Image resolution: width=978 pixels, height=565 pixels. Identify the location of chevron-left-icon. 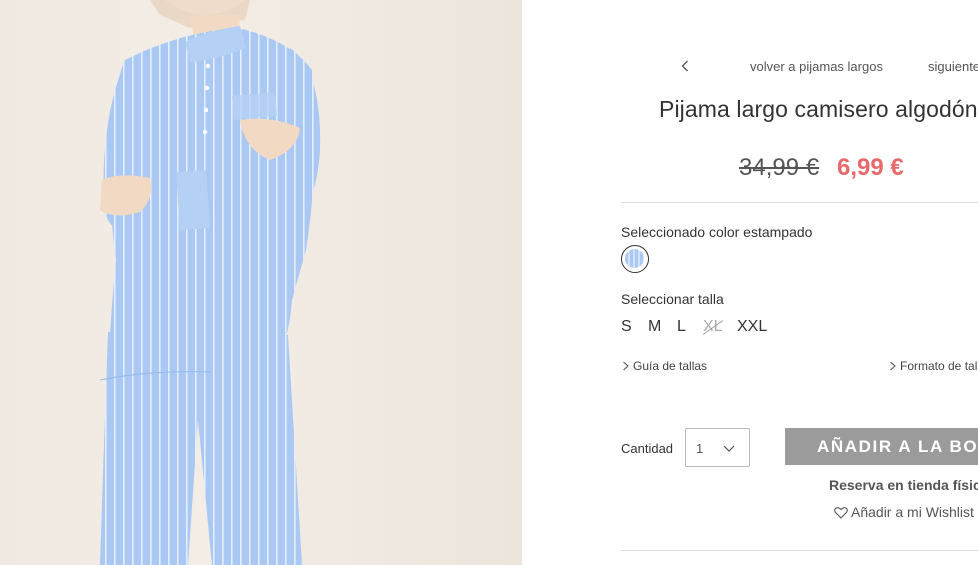
(684, 66).